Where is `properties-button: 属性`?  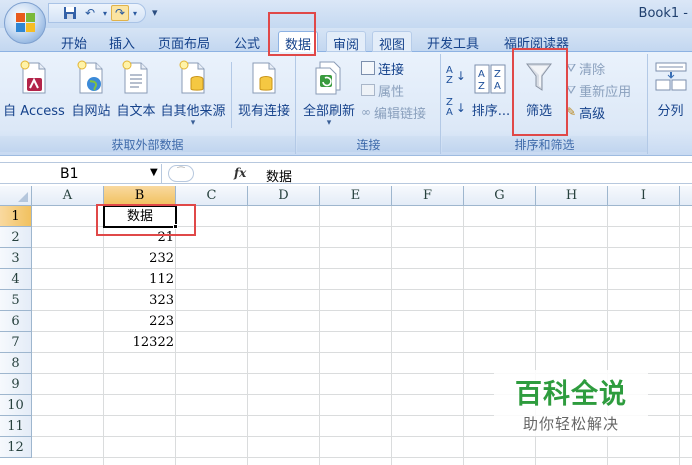
properties-button: 属性 is located at coordinates (382, 90).